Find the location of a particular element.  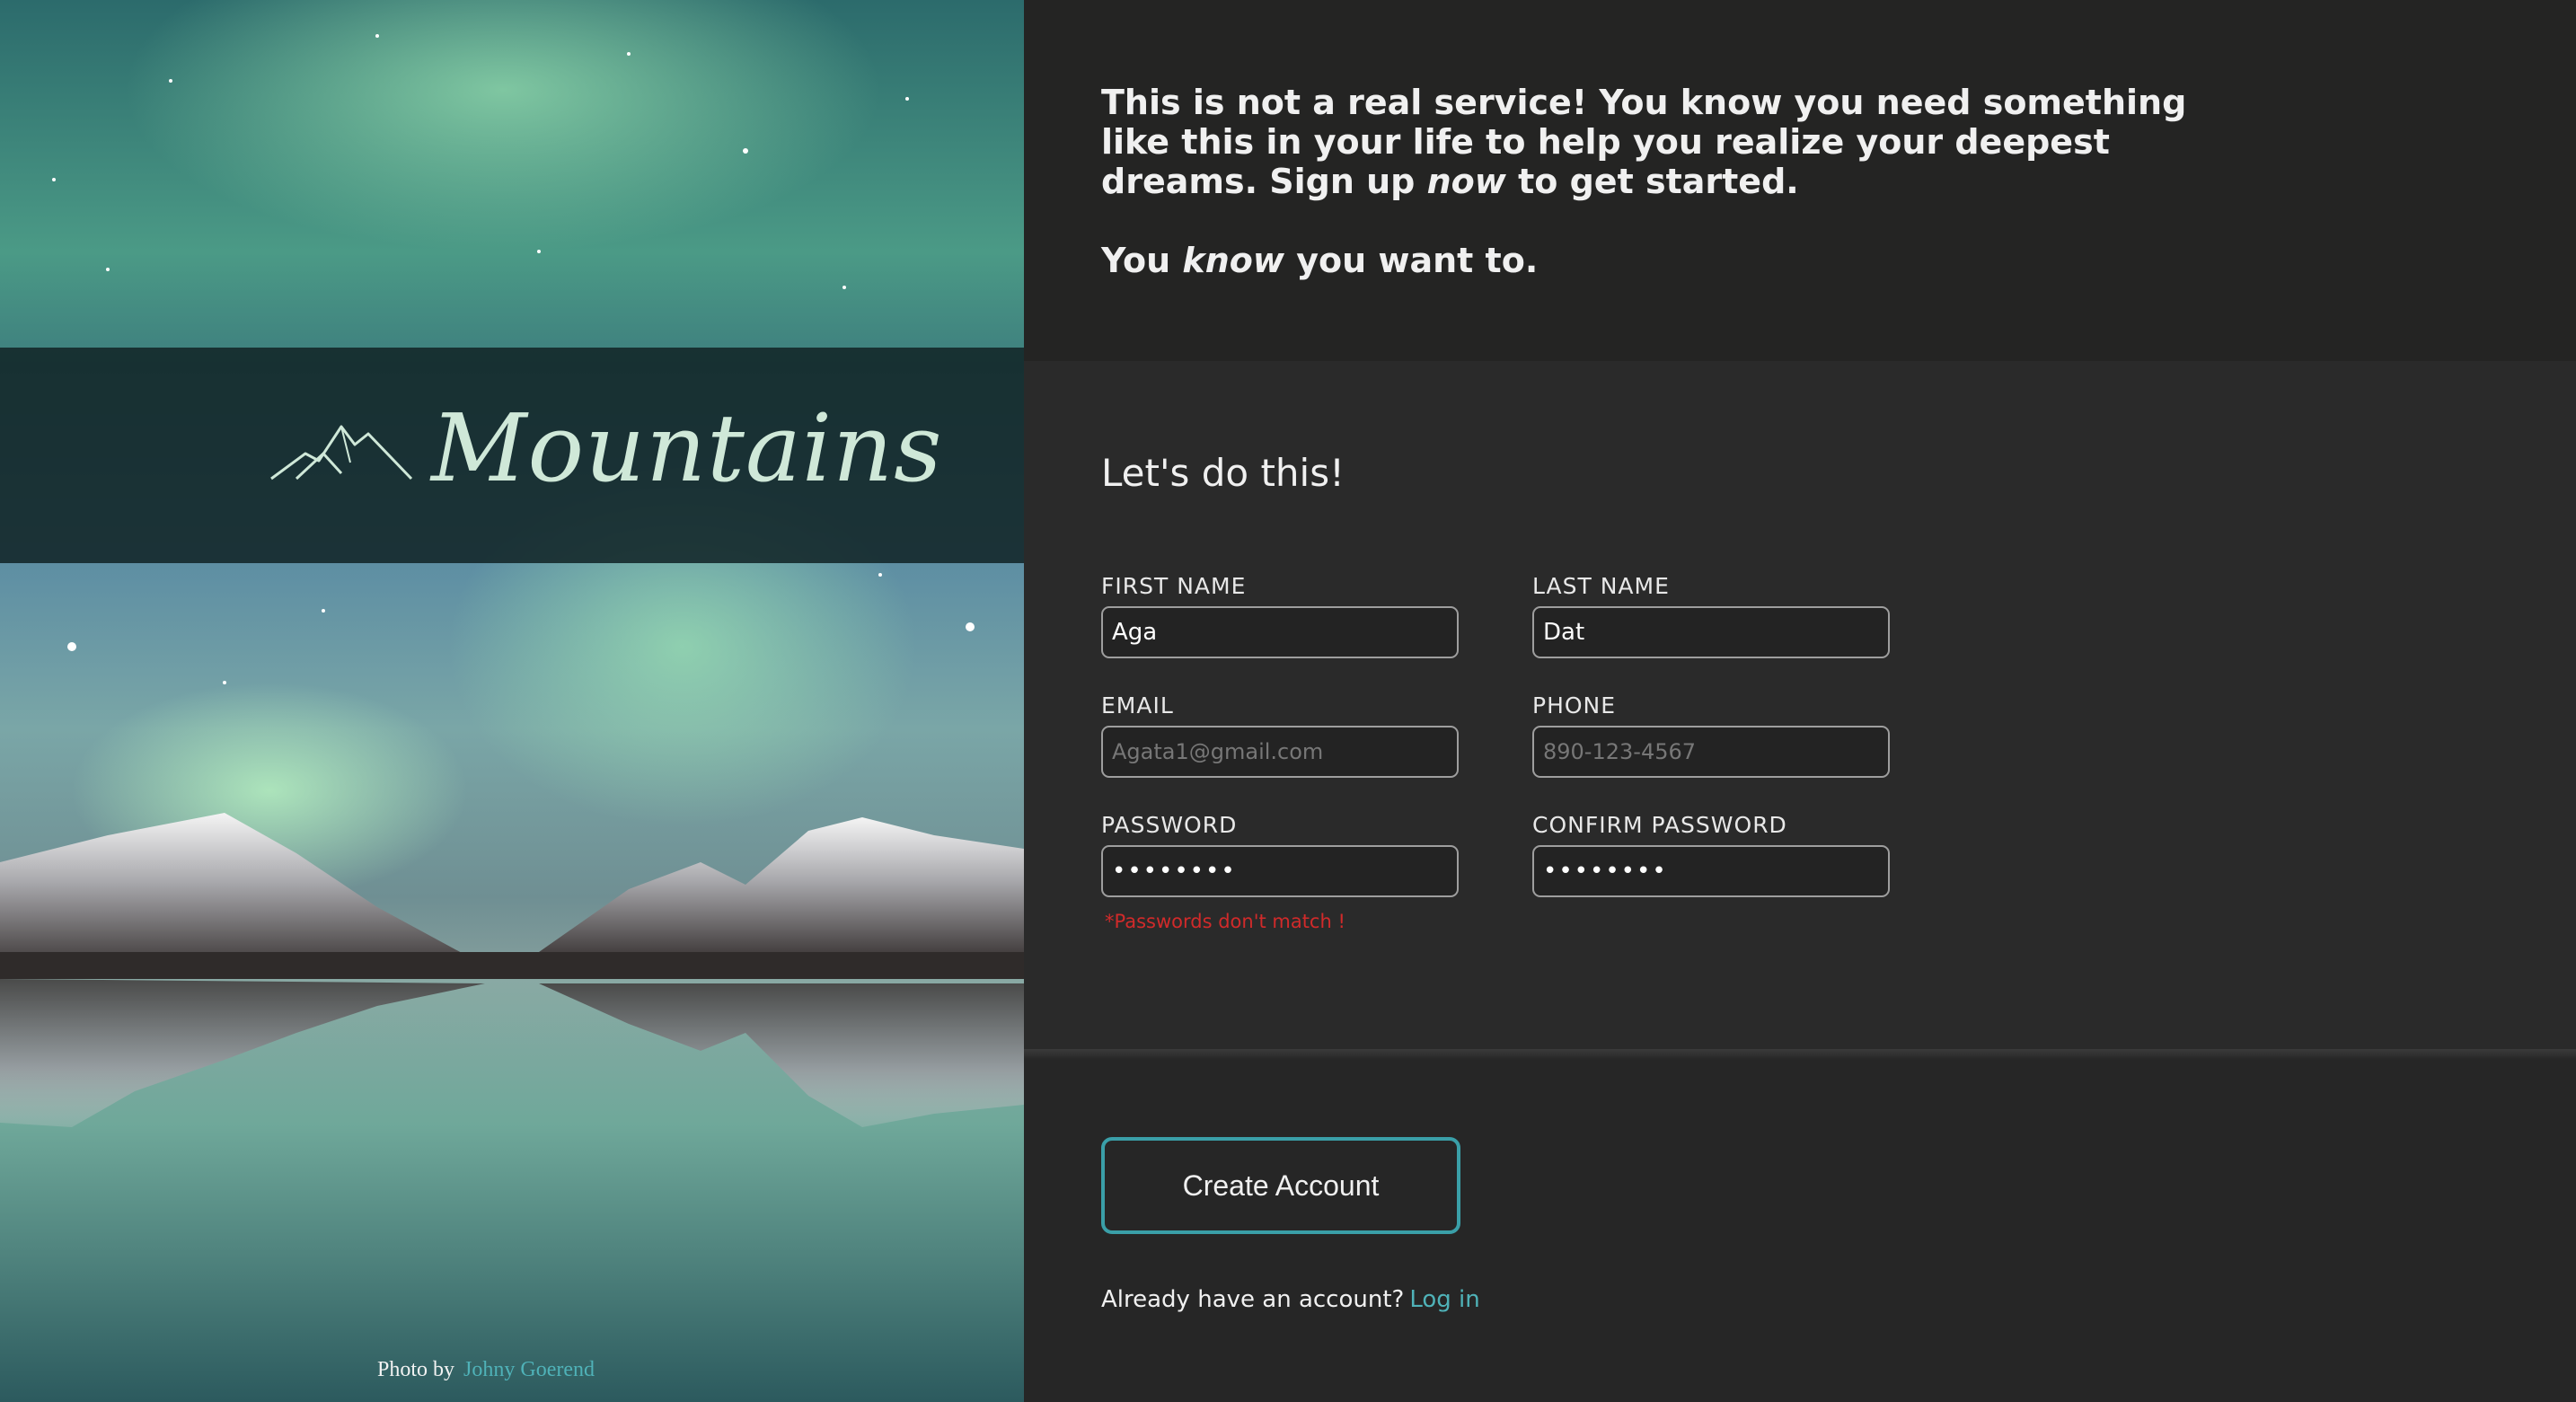

first-name-label: FIRST NAME is located at coordinates (1174, 586).